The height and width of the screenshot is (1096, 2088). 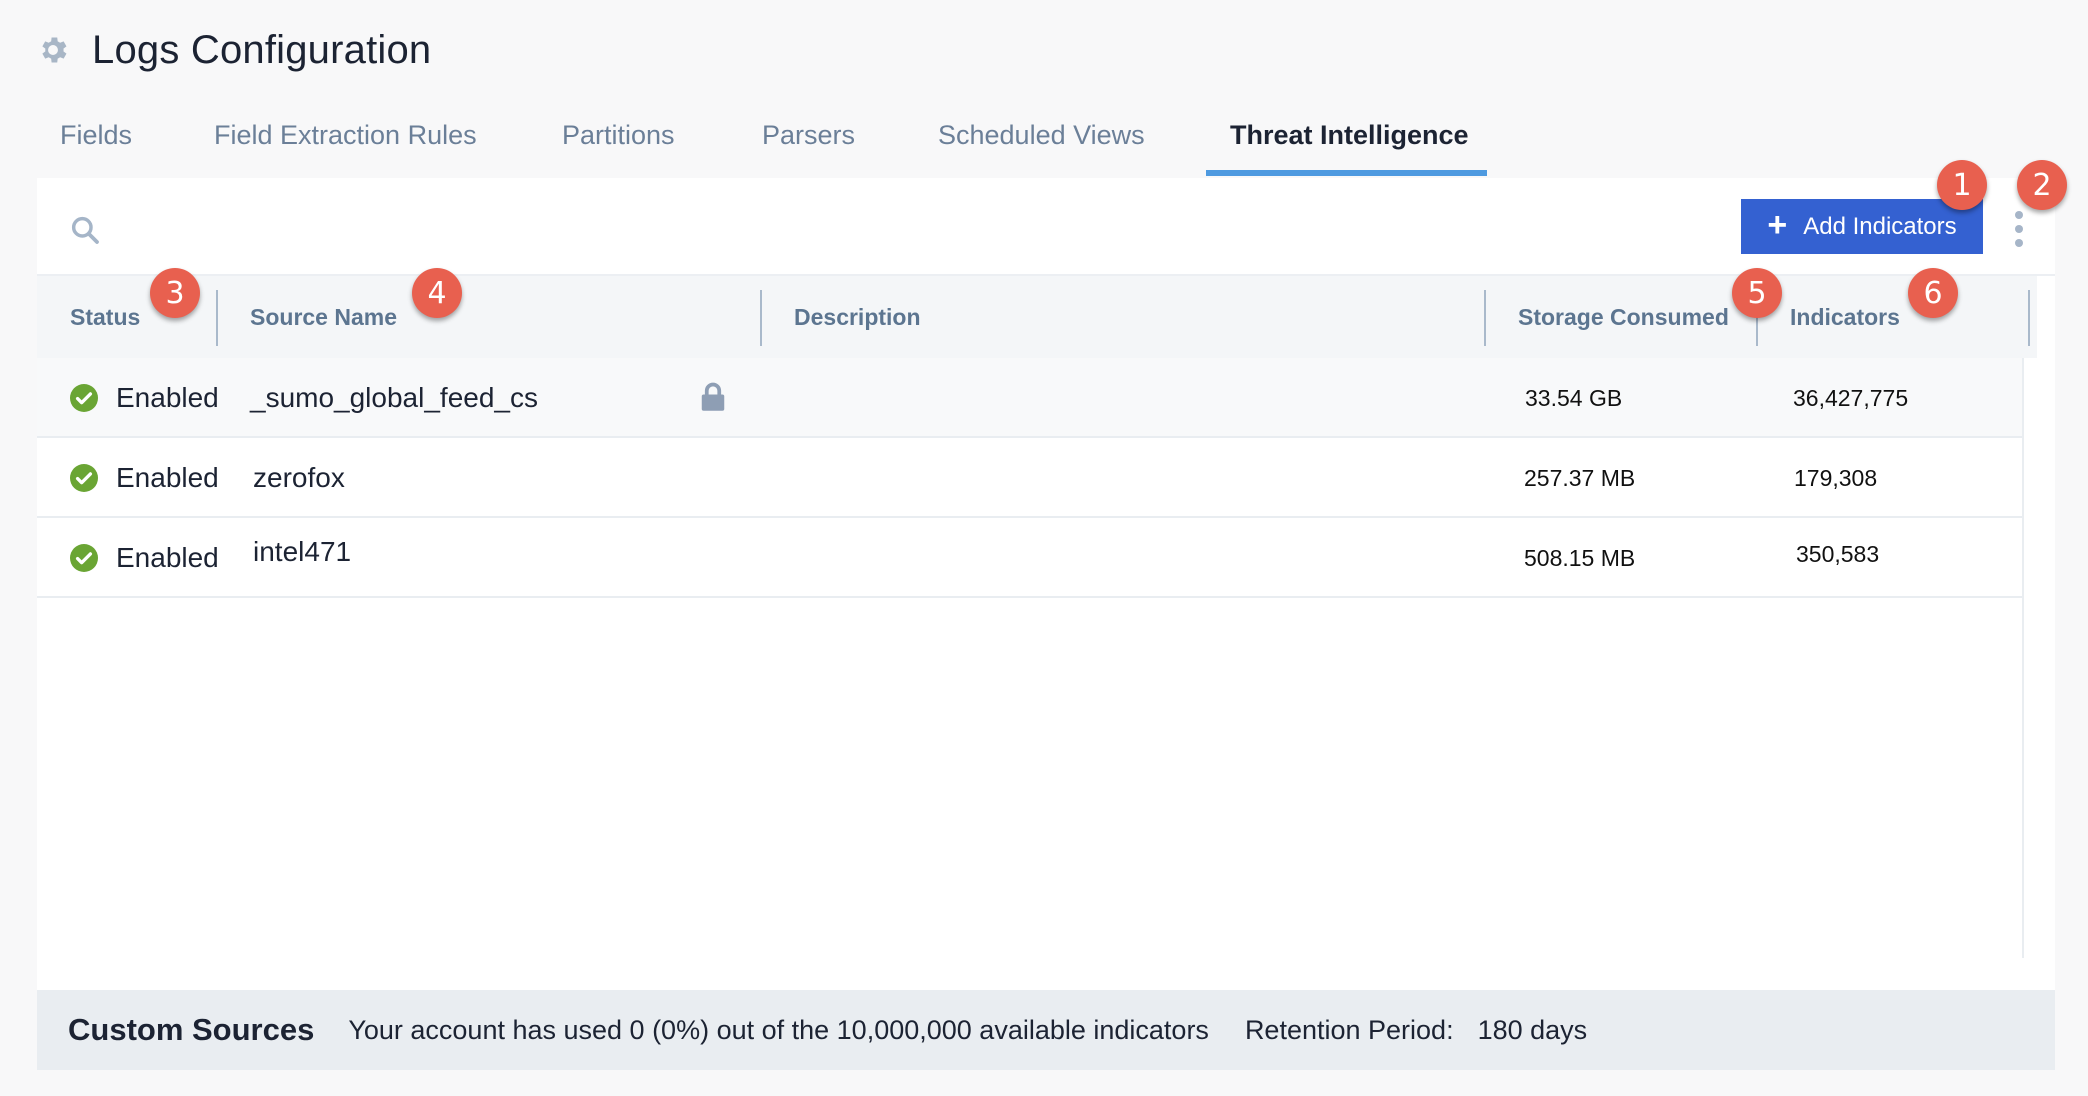 I want to click on source-name-cell: zerofox, so click(x=299, y=477).